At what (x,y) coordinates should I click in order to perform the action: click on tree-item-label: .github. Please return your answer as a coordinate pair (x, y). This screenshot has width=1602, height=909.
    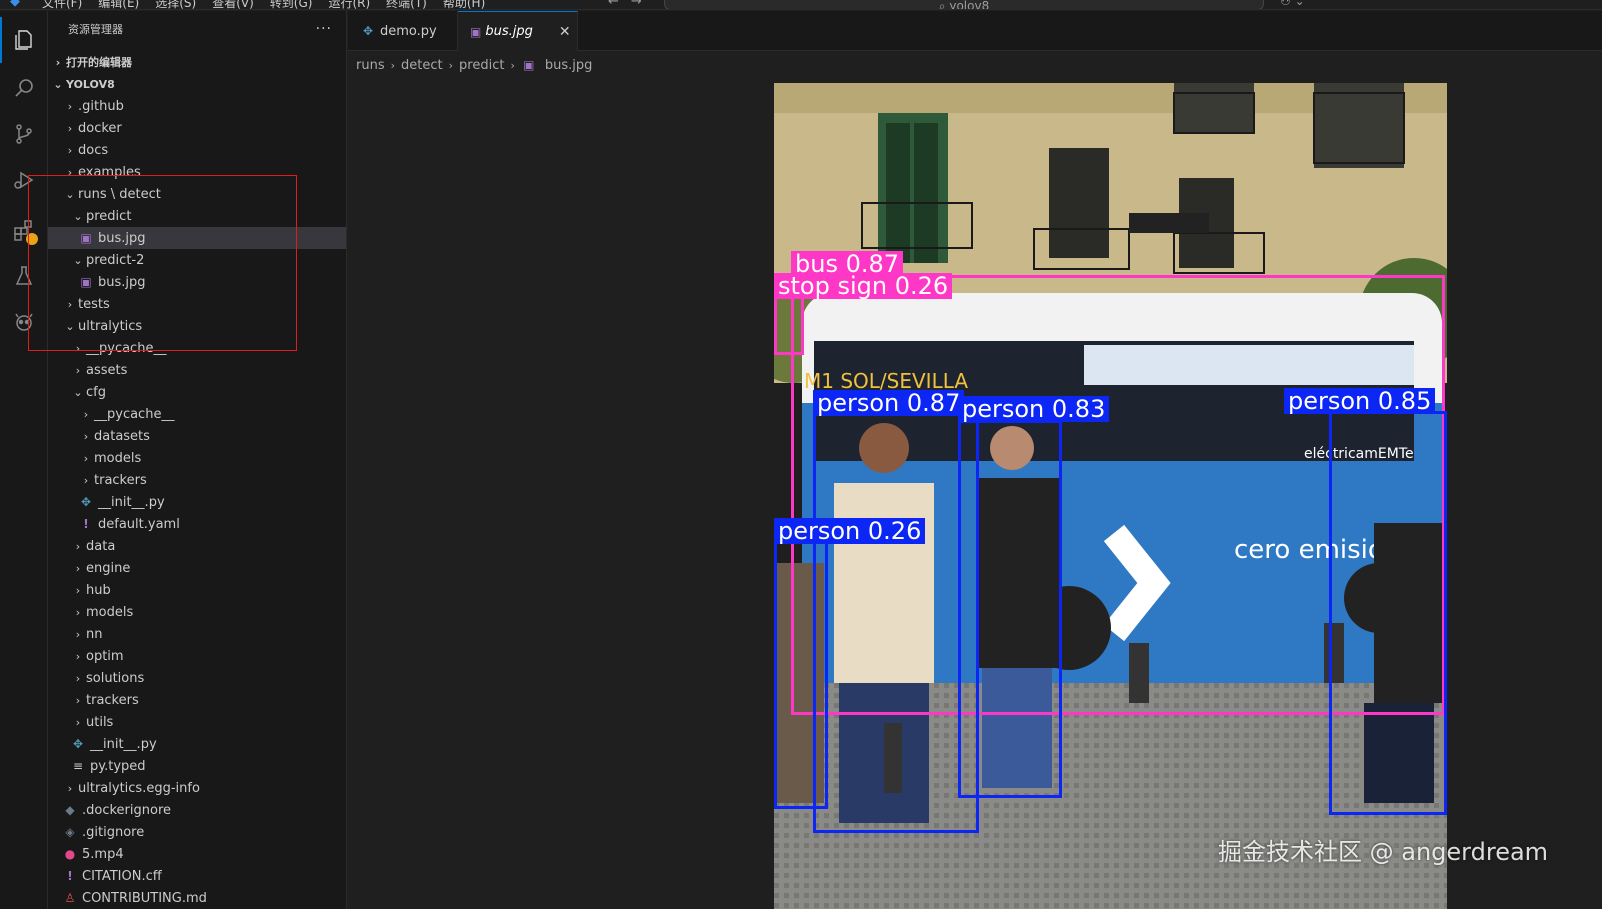
    Looking at the image, I should click on (101, 106).